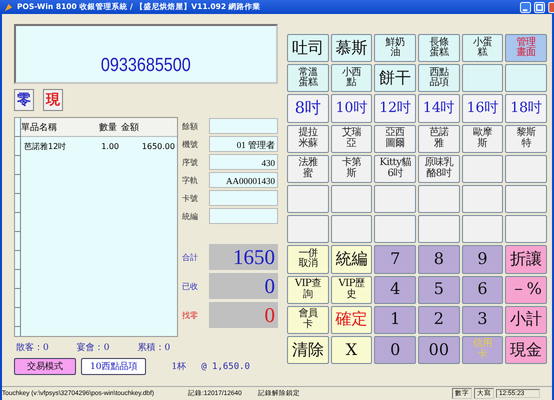 Image resolution: width=554 pixels, height=400 pixels. I want to click on field-label: 字軌, so click(190, 180).